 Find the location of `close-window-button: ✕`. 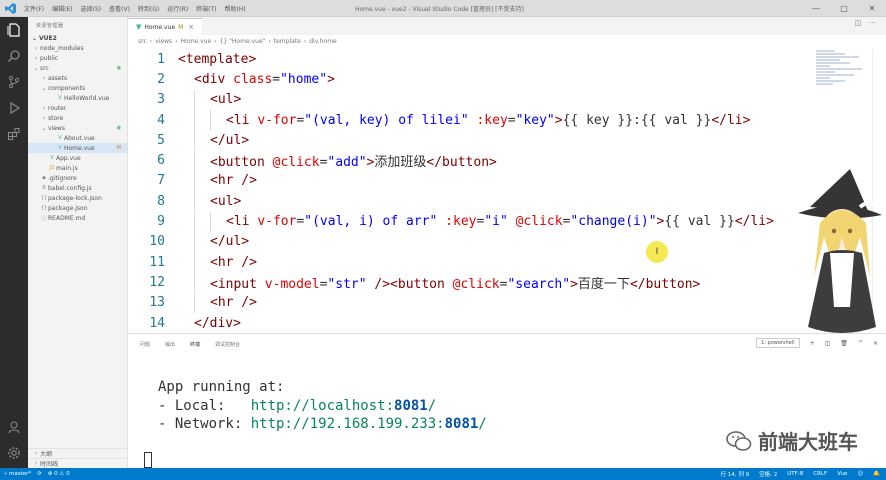

close-window-button: ✕ is located at coordinates (872, 8).